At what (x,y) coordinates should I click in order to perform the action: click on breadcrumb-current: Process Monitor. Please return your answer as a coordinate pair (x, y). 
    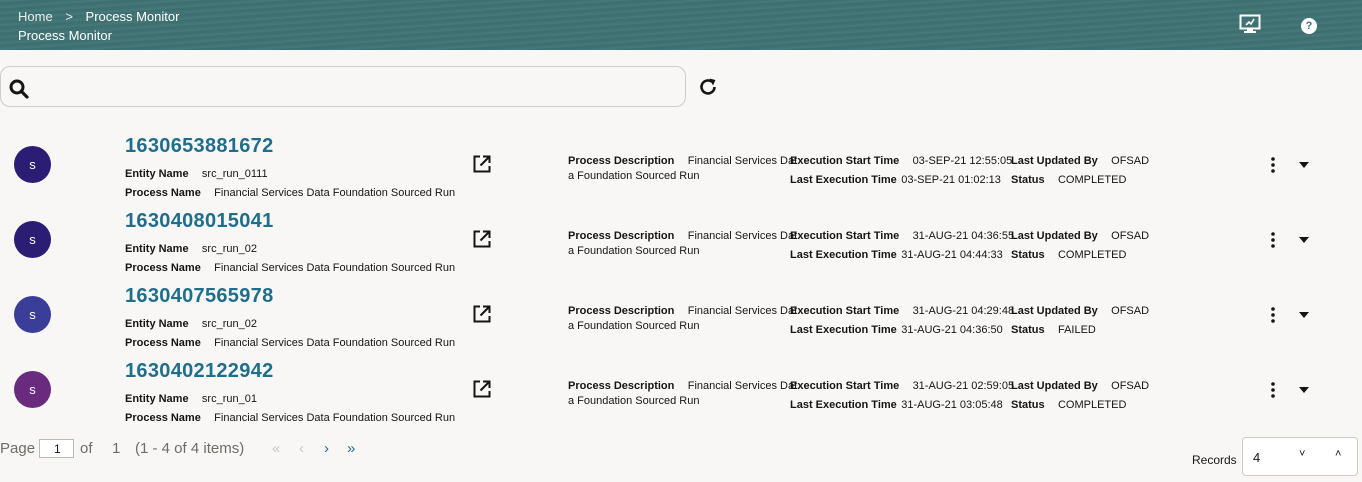
    Looking at the image, I should click on (132, 16).